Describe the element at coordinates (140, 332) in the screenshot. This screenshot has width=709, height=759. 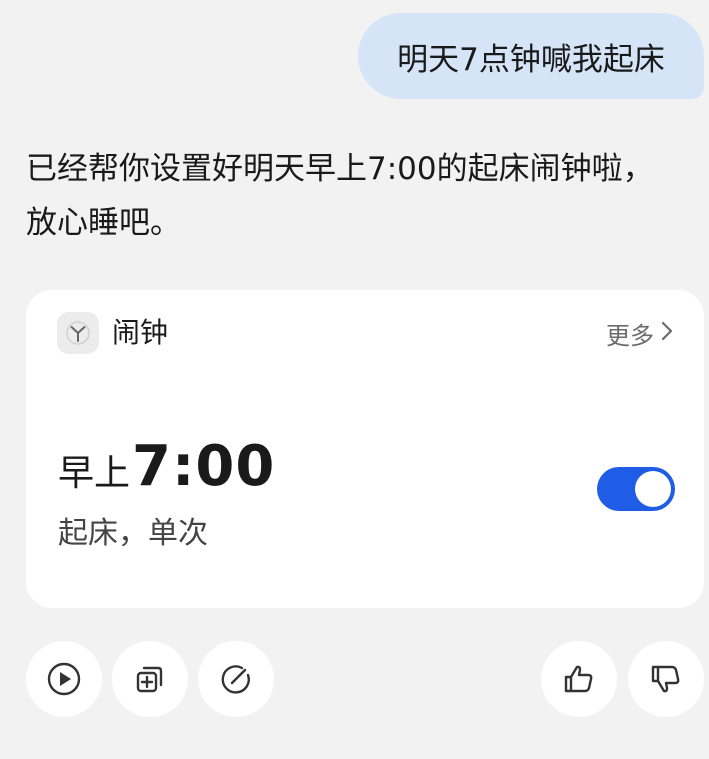
I see `alarm-card-title: 闹钟` at that location.